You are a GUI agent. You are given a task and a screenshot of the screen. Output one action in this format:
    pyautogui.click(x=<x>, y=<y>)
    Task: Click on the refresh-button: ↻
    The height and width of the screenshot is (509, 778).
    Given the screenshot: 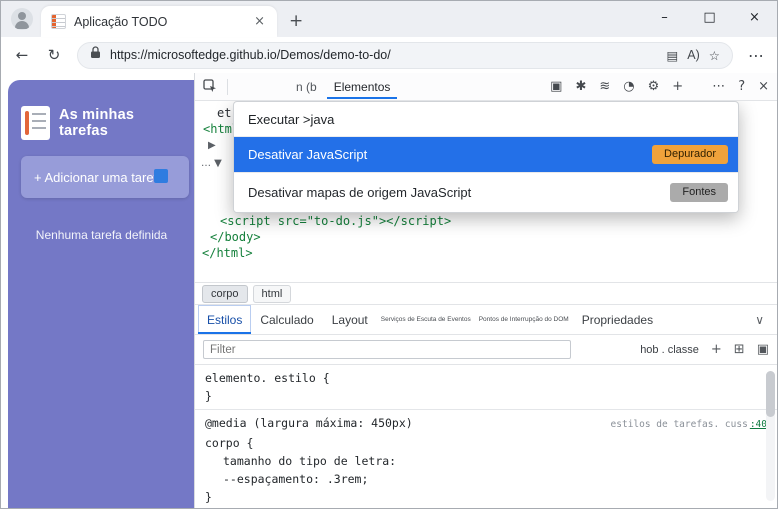 What is the action you would take?
    pyautogui.click(x=54, y=55)
    